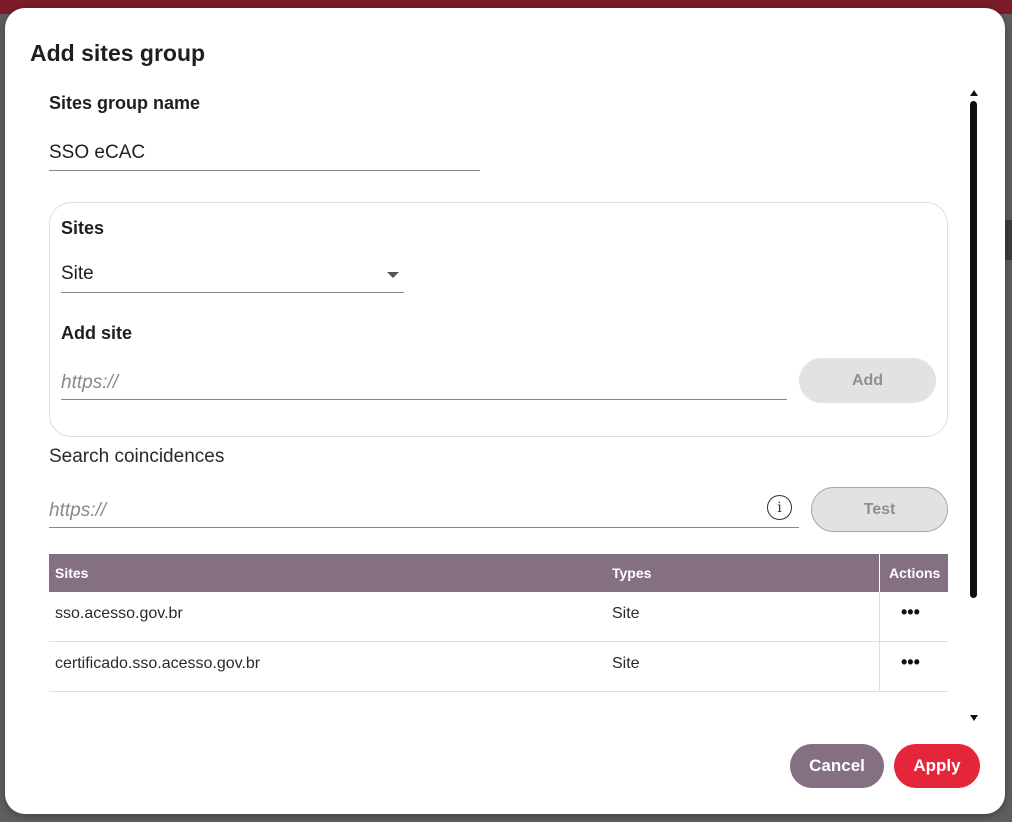 The image size is (1012, 822). I want to click on chevron-down-icon, so click(393, 275).